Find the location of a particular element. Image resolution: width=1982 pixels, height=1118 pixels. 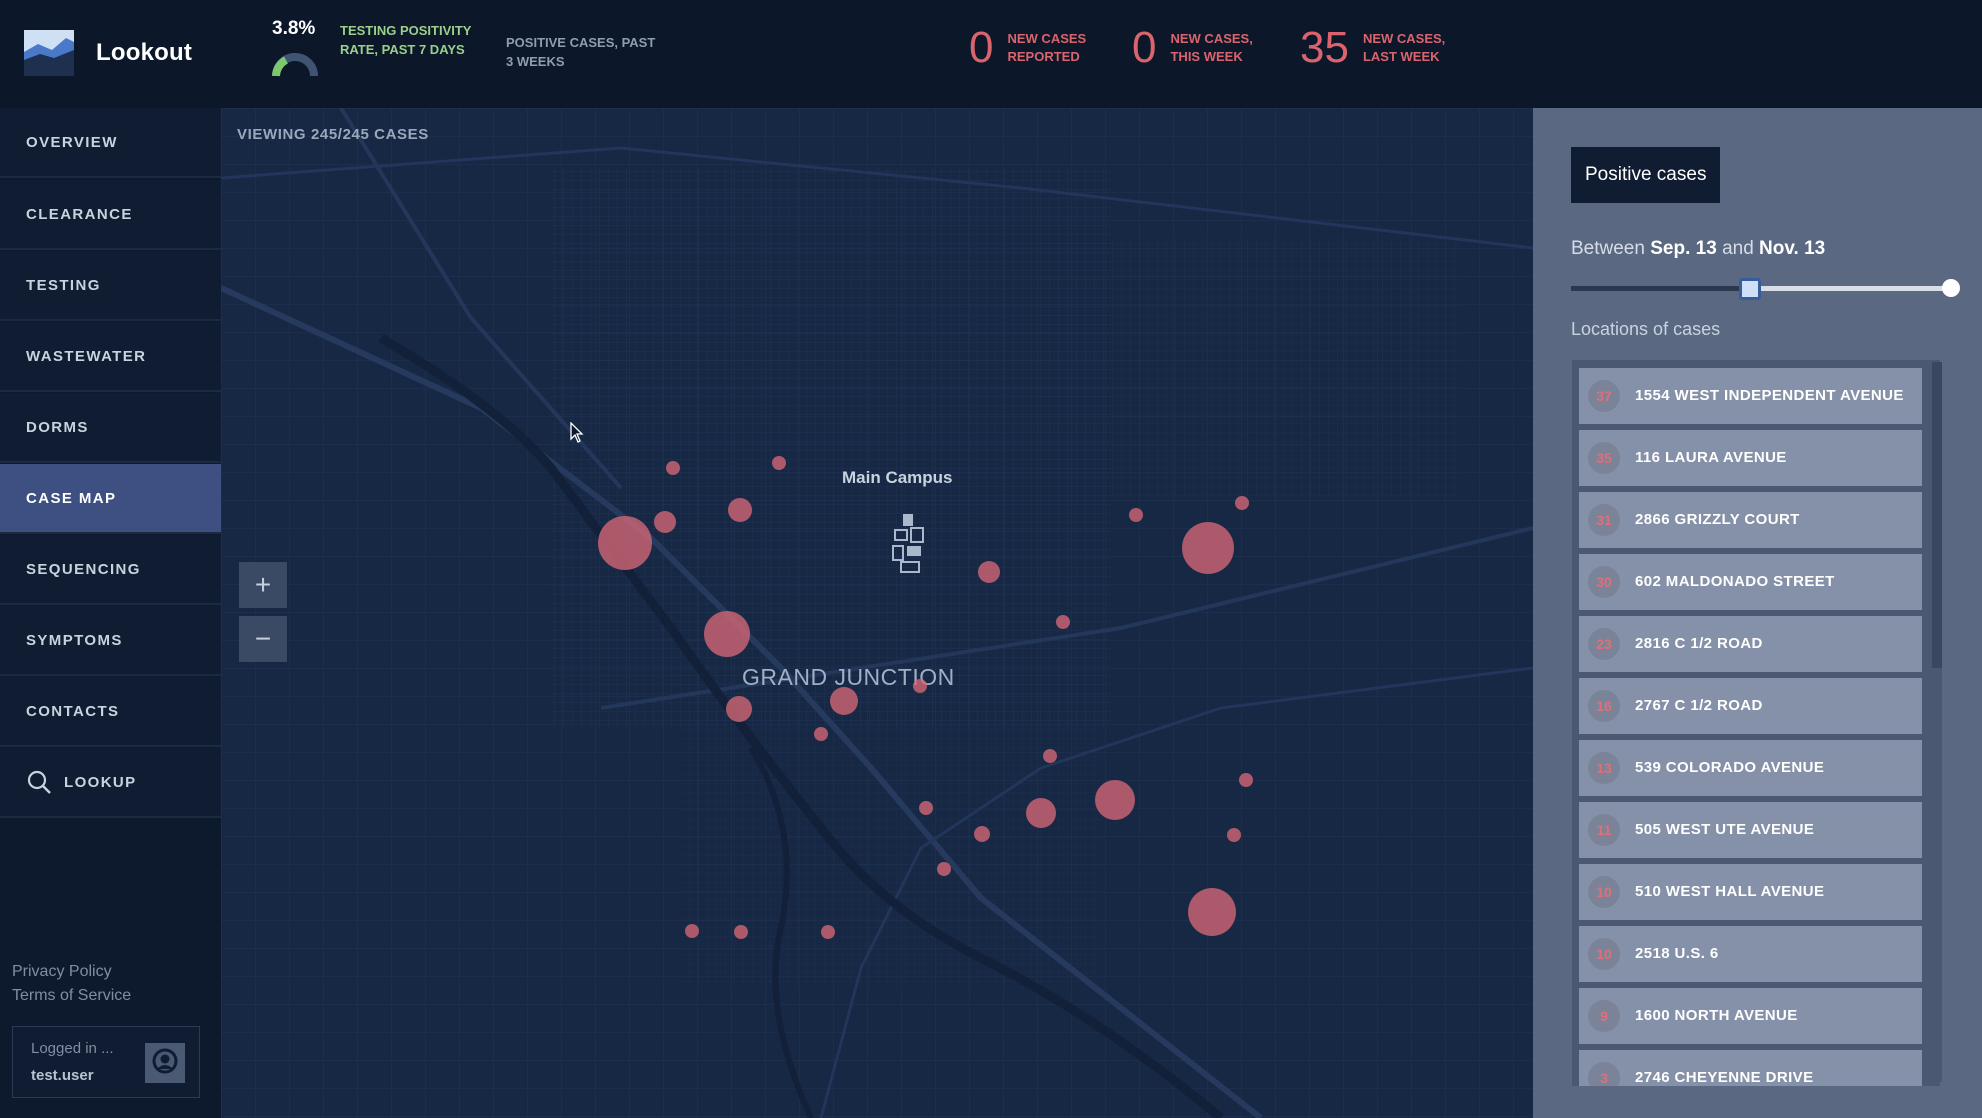

case-count-badge: 11 is located at coordinates (1604, 830).